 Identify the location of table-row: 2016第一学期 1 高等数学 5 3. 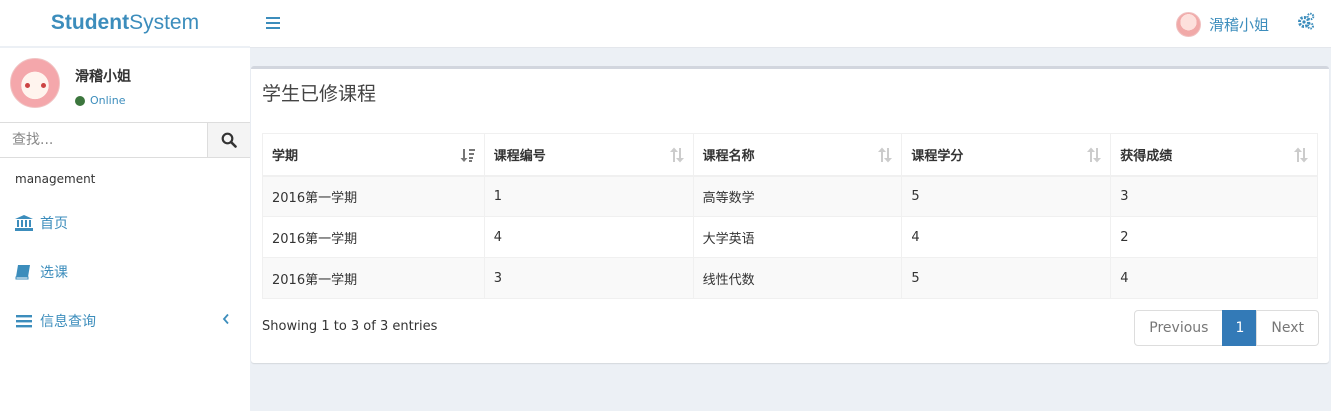
(790, 196).